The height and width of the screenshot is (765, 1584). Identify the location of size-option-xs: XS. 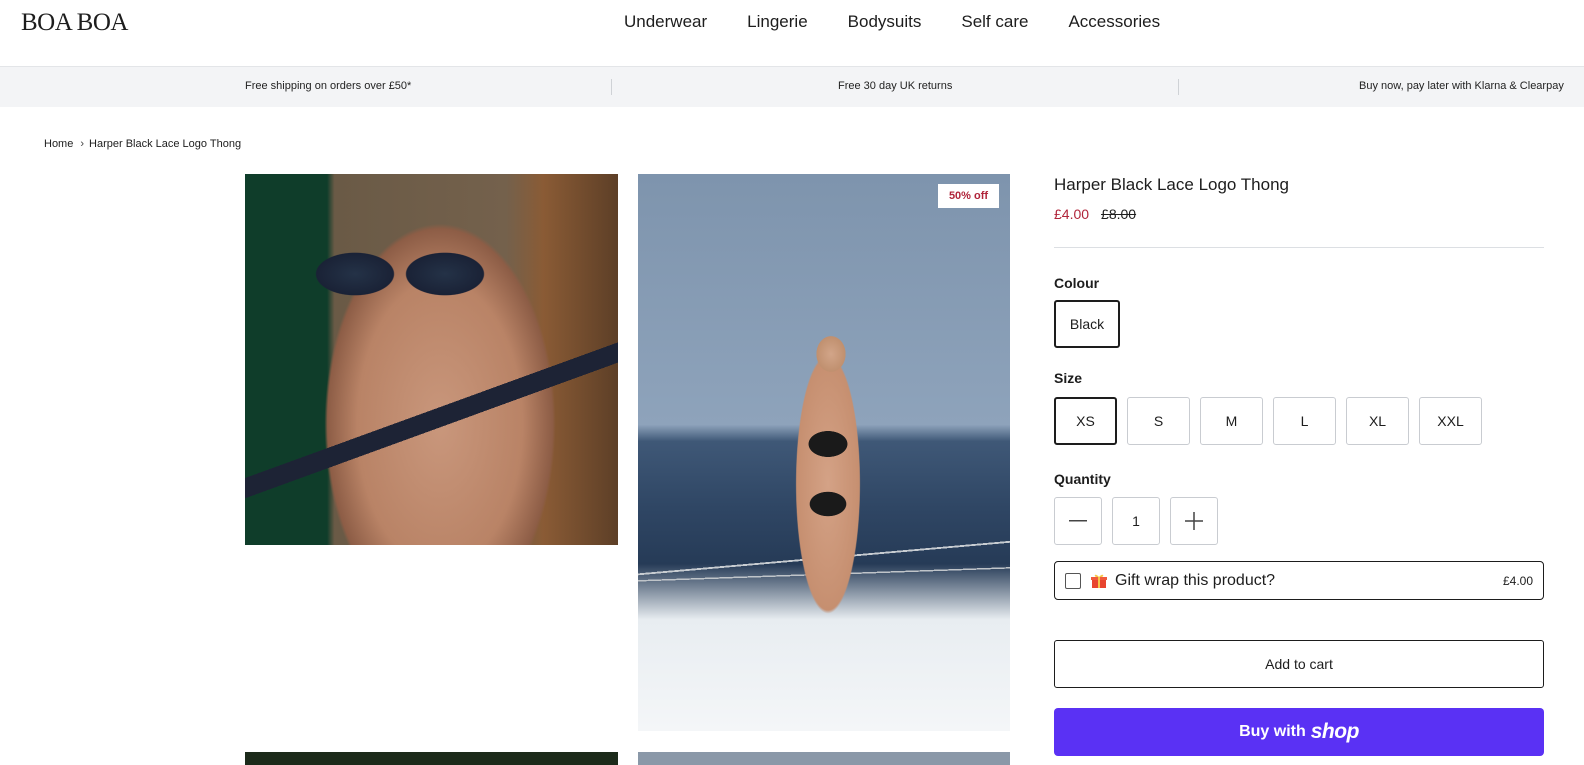
(1085, 421).